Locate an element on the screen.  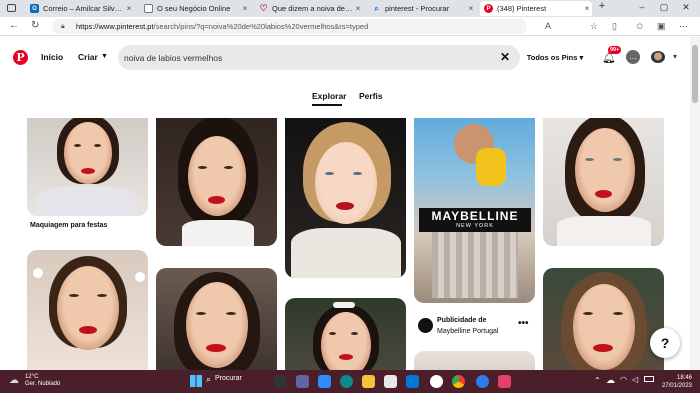
weather-icon: ☁ is located at coordinates (14, 380).